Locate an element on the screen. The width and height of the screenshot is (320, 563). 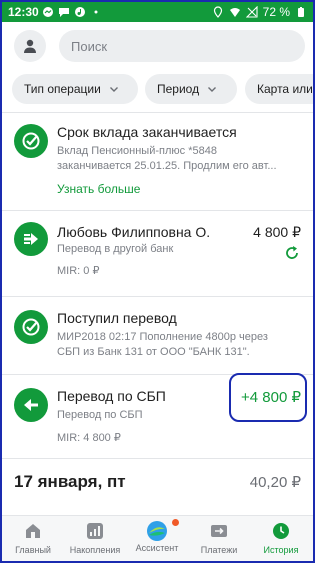
filter-label: Период is located at coordinates (178, 89).